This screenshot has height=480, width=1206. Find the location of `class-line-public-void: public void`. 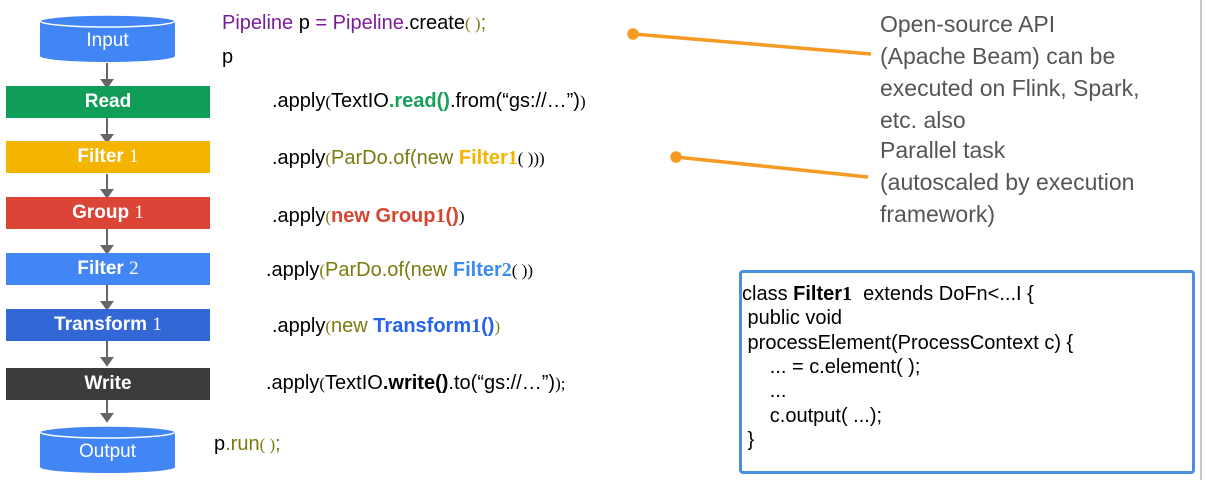

class-line-public-void: public void is located at coordinates (792, 318).